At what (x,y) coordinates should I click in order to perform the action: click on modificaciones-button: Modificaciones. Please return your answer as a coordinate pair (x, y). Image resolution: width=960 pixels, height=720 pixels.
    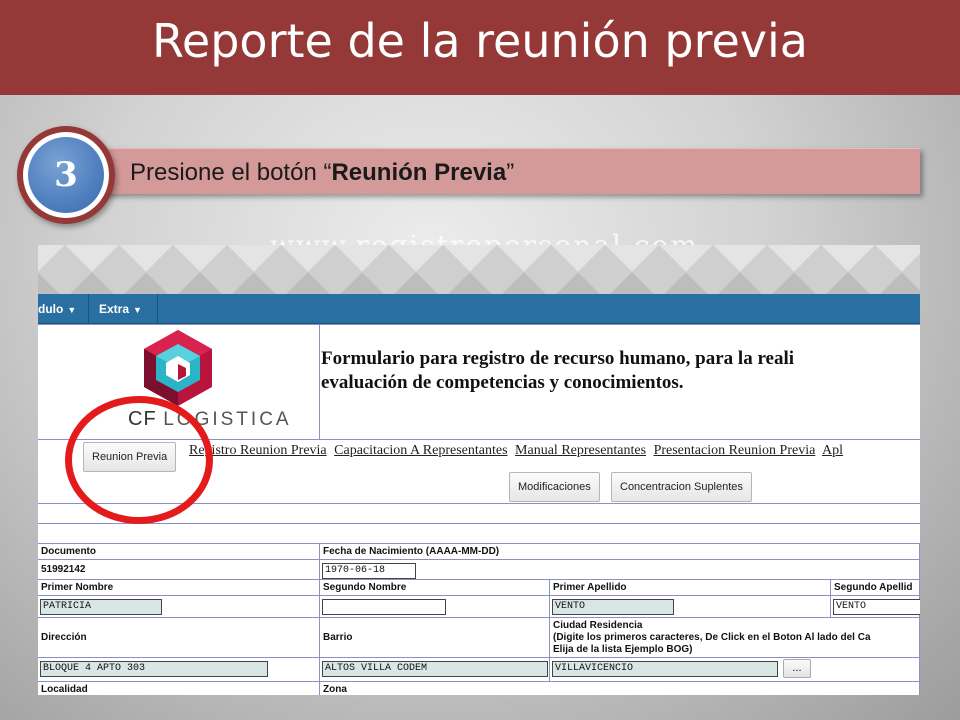
    Looking at the image, I should click on (554, 487).